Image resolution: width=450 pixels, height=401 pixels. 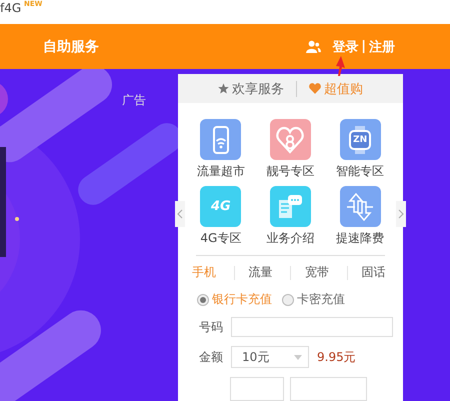 I want to click on caret-icon, so click(x=298, y=357).